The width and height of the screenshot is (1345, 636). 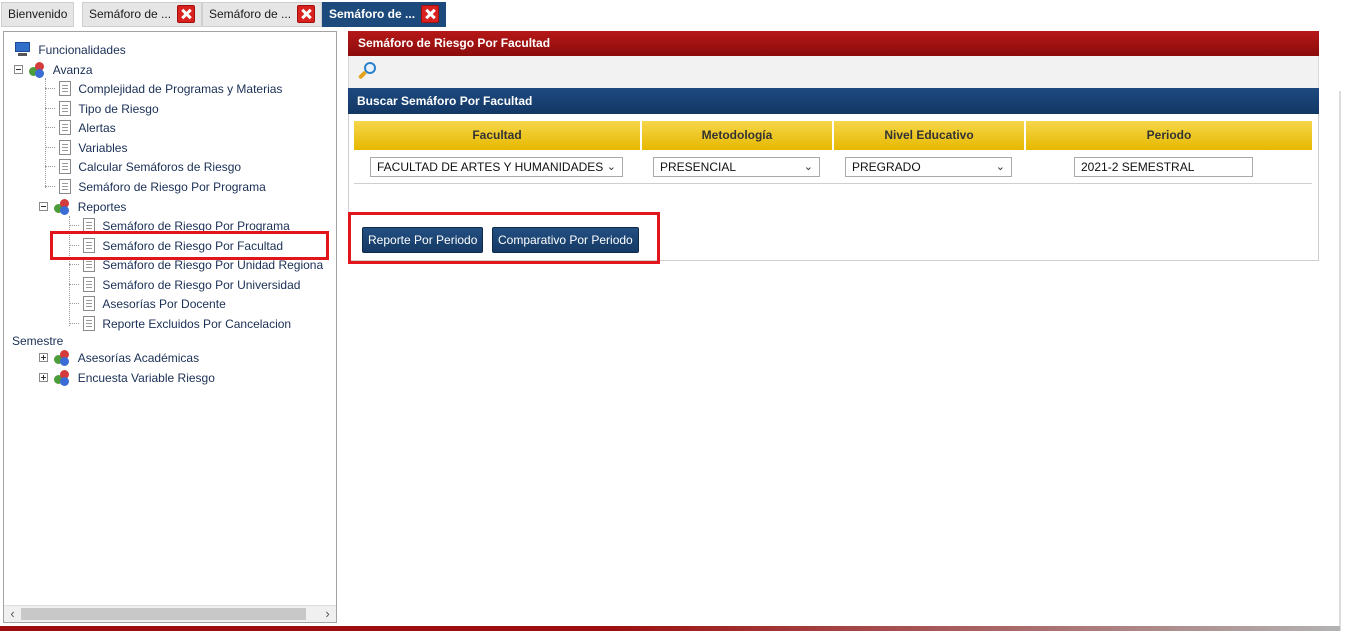 I want to click on highlight-selected-item, so click(x=189, y=245).